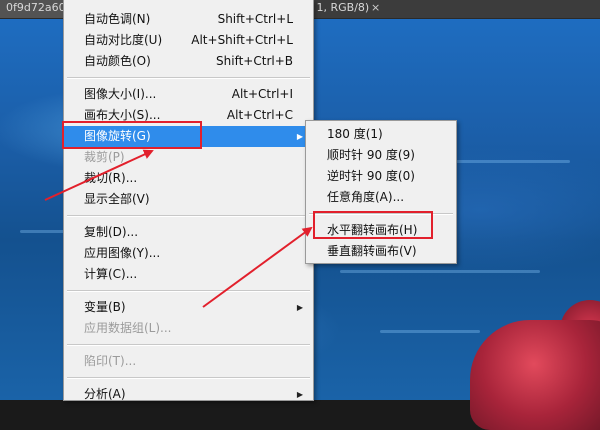  Describe the element at coordinates (188, 94) in the screenshot. I see `menu-item: 图像大小(I)... Alt+Ctrl+I` at that location.